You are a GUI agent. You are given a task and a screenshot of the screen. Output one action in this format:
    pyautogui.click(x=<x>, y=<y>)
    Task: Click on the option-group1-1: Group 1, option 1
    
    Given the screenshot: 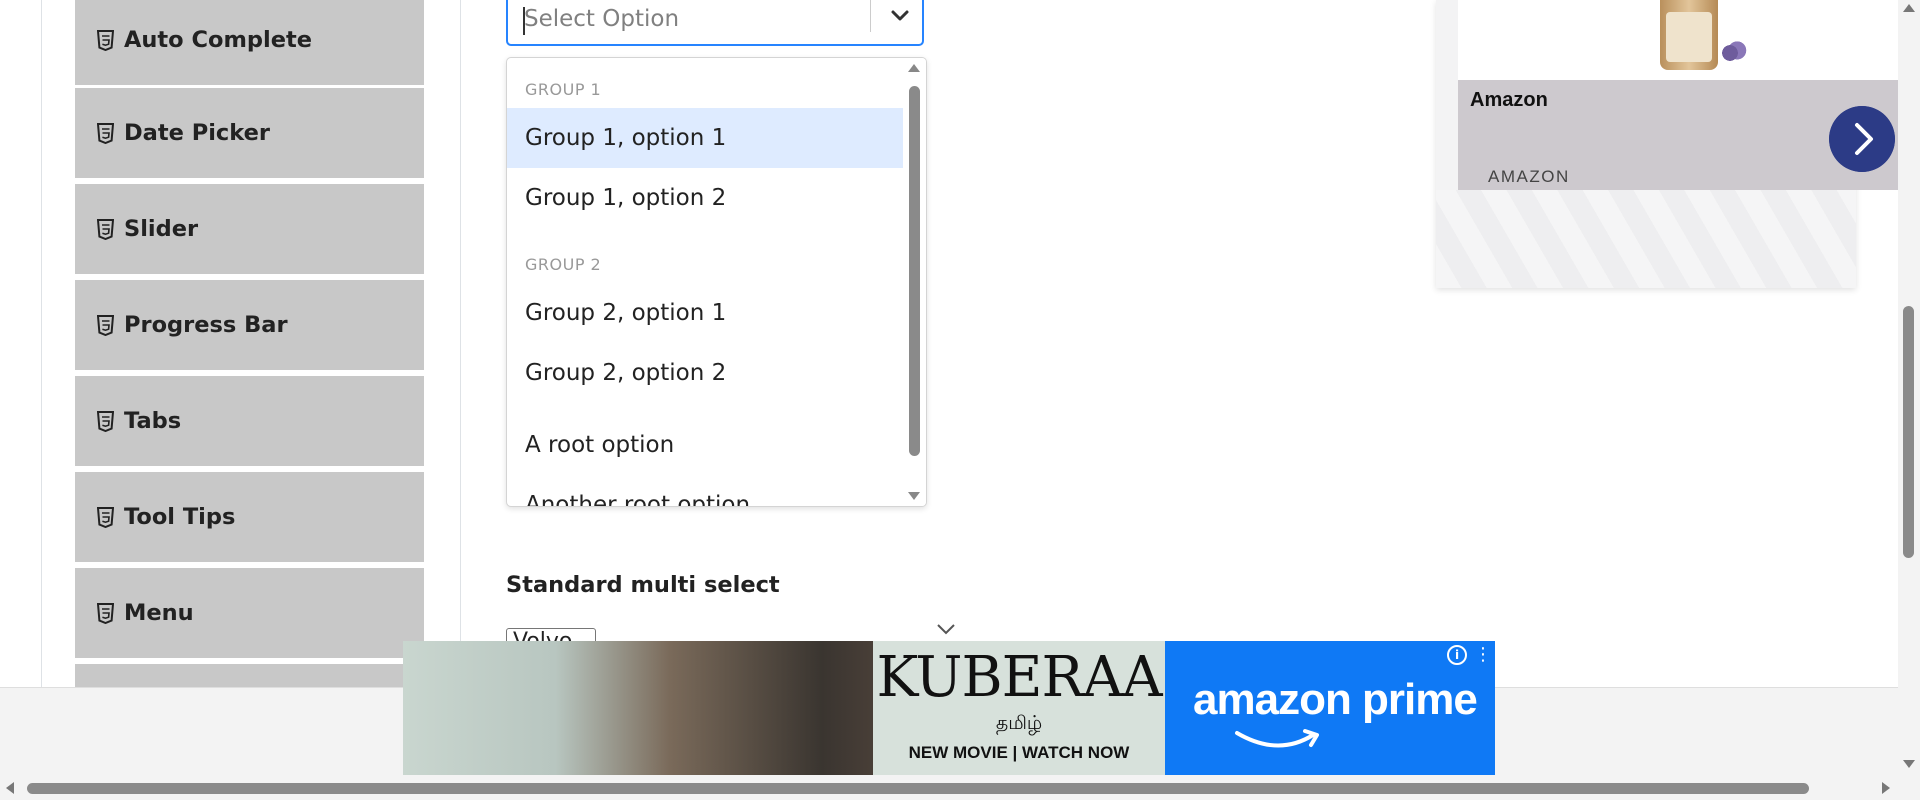 What is the action you would take?
    pyautogui.click(x=705, y=138)
    